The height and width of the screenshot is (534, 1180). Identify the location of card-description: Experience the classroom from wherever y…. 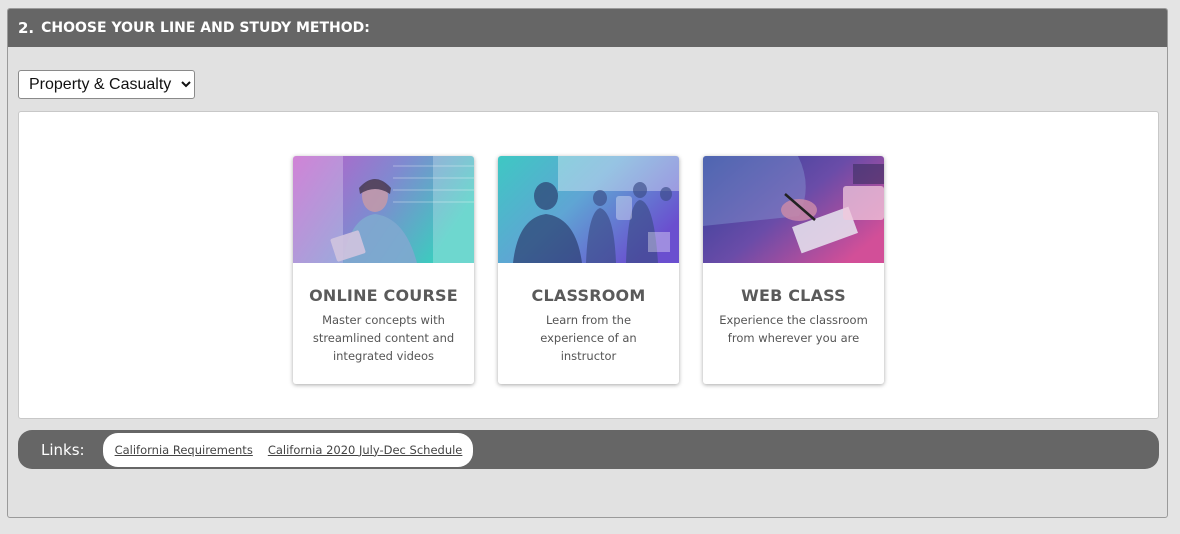
(793, 329).